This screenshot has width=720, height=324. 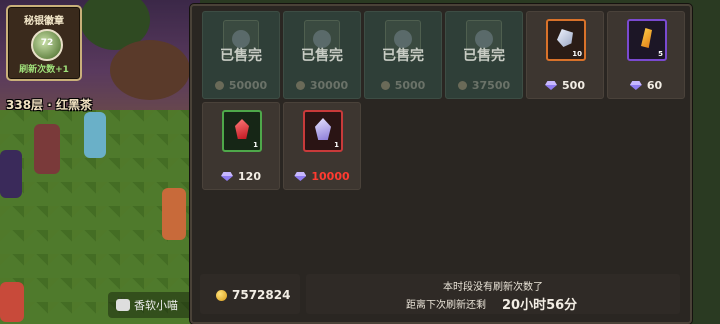 I want to click on shop-item-sold: 已售完 50000, so click(x=241, y=55).